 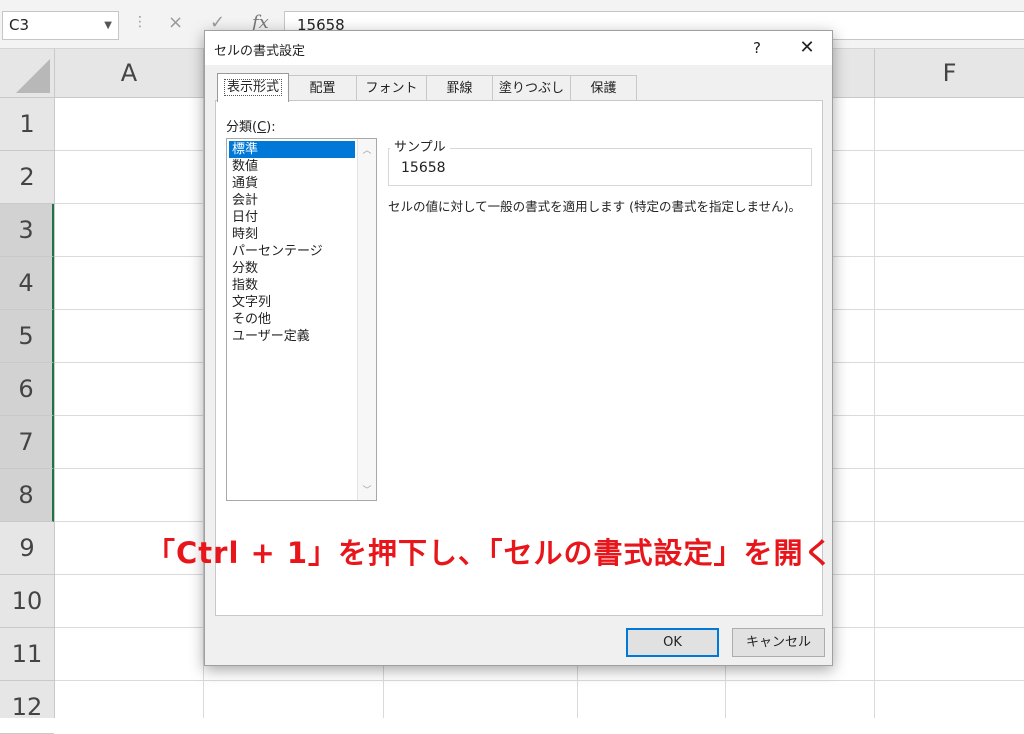 I want to click on format-description: セルの値に対して一般の書式を適用します (特定の書式を指定しません)。, so click(x=594, y=206).